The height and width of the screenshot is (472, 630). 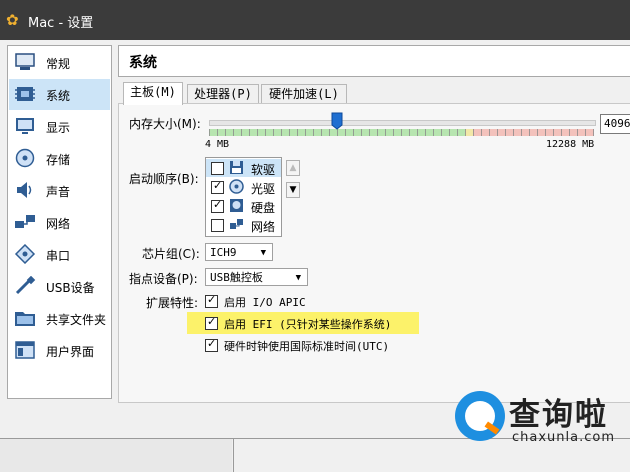 I want to click on floppy-icon, so click(x=236, y=167).